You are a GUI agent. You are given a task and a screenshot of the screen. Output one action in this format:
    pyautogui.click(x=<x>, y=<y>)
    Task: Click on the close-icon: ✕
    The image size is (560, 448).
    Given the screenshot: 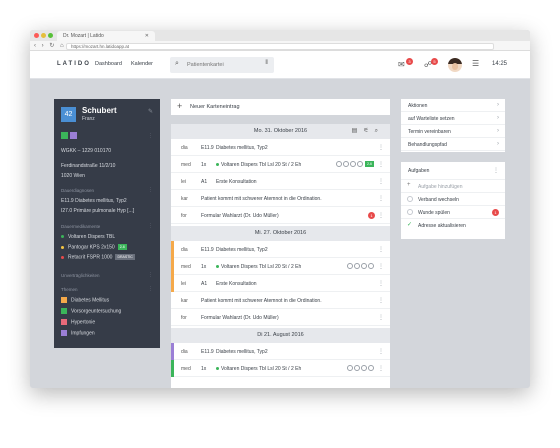 What is the action you would take?
    pyautogui.click(x=147, y=36)
    